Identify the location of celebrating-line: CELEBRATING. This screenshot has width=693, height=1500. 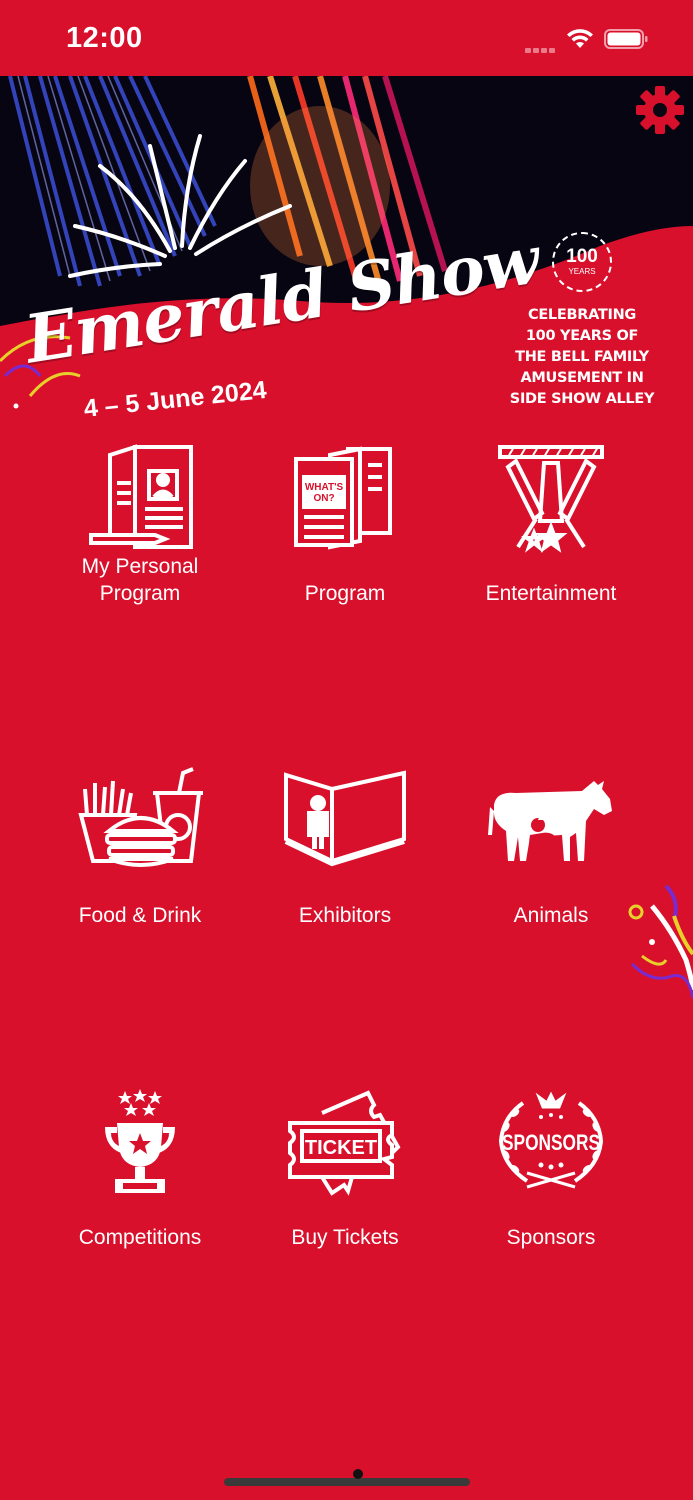
(582, 315).